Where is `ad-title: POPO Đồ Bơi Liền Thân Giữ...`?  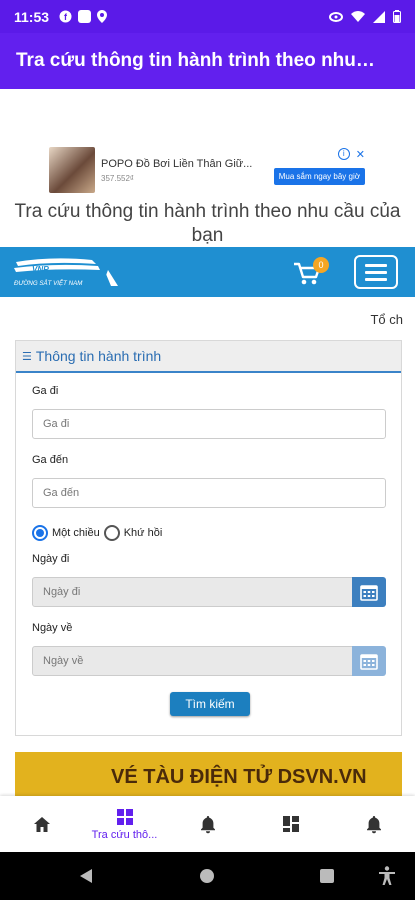
ad-title: POPO Đồ Bơi Liền Thân Giữ... is located at coordinates (181, 164).